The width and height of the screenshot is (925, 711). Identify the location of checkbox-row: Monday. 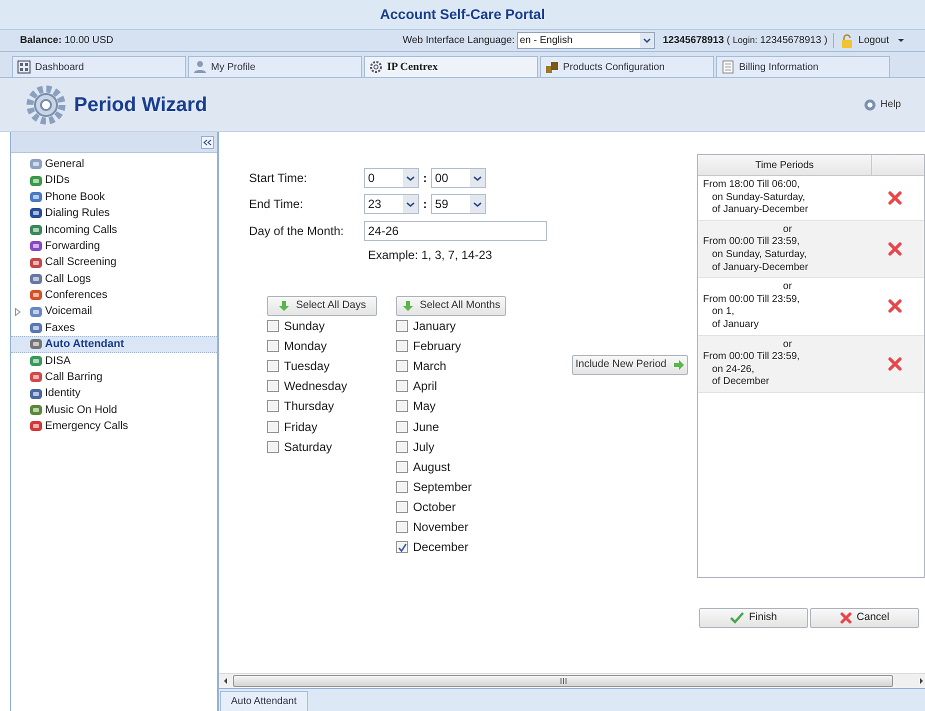
(322, 346).